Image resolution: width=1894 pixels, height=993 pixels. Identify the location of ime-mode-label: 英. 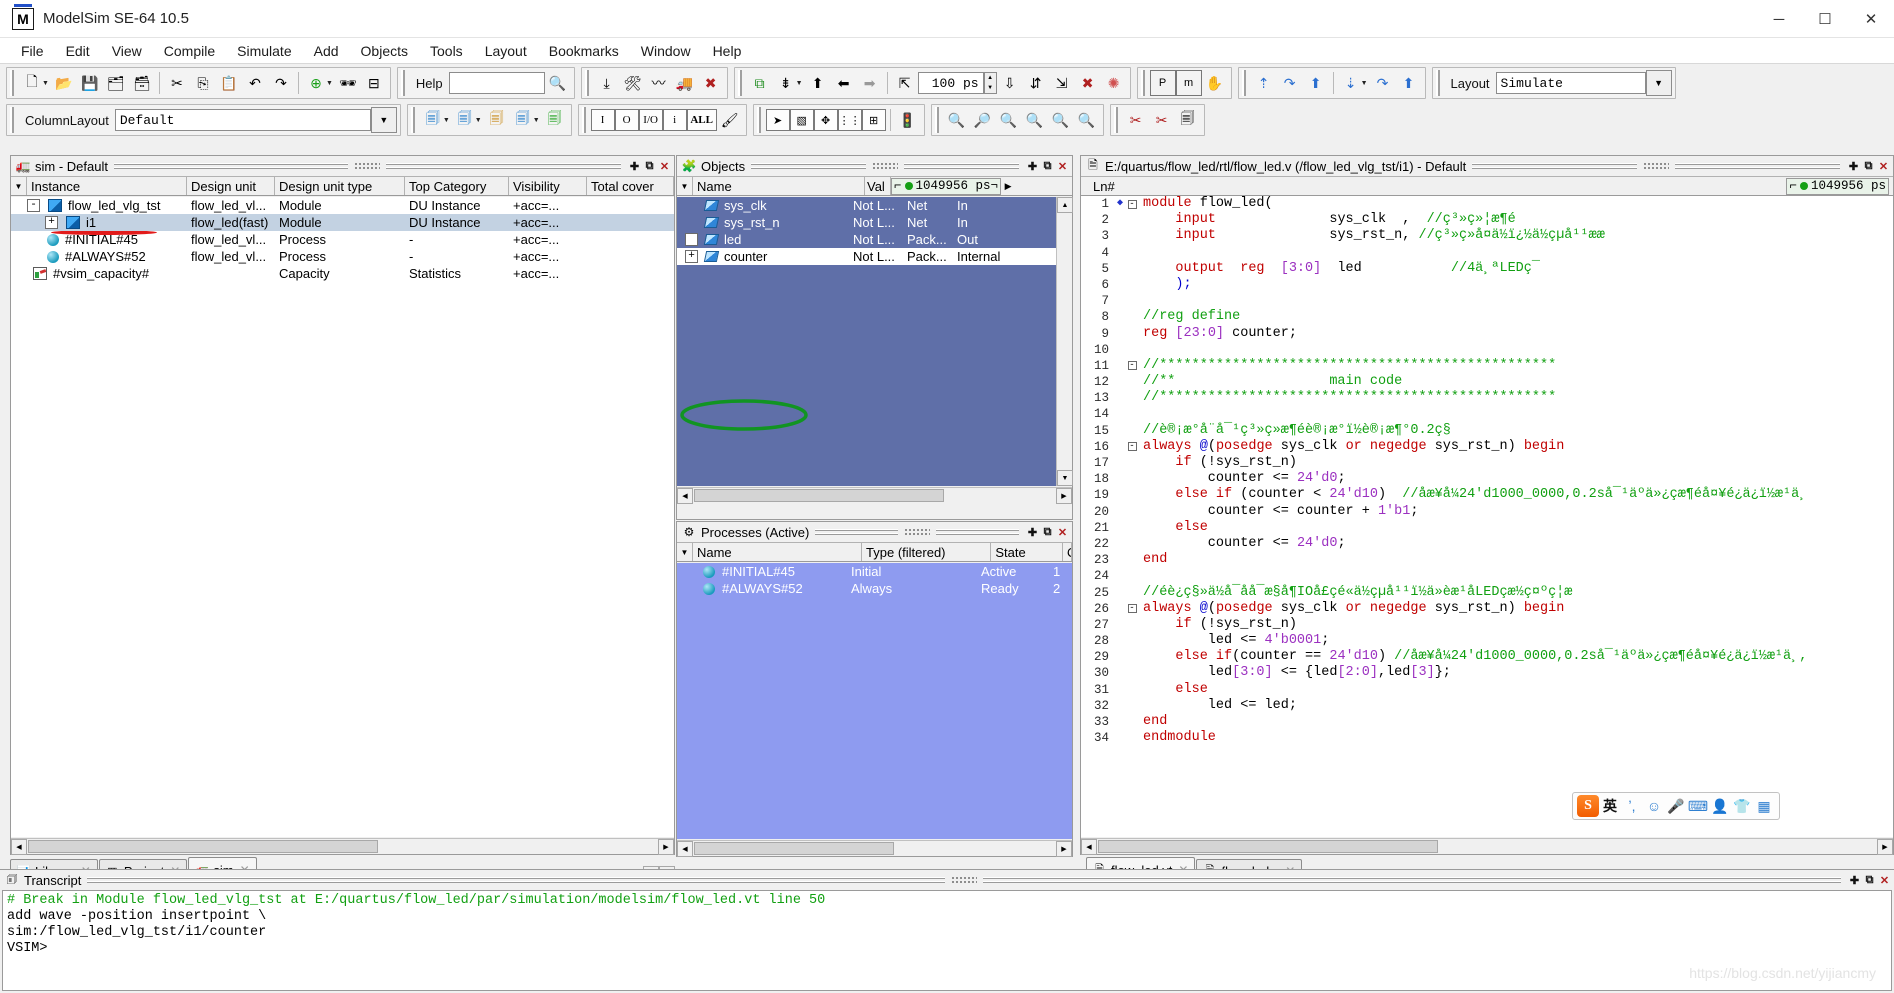
(1610, 806).